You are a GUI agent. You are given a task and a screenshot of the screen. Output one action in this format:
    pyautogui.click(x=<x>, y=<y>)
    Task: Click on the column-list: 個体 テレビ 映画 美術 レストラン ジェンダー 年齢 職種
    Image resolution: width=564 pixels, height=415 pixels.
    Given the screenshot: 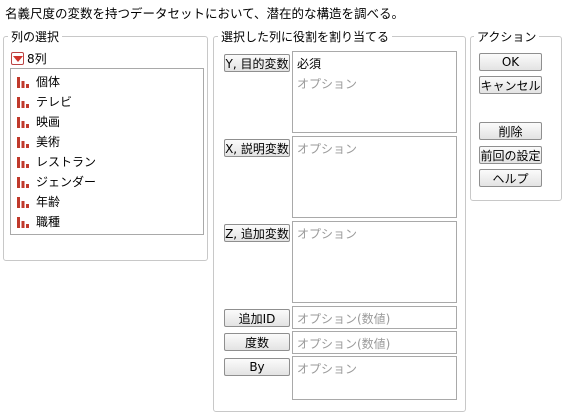 What is the action you would take?
    pyautogui.click(x=107, y=151)
    